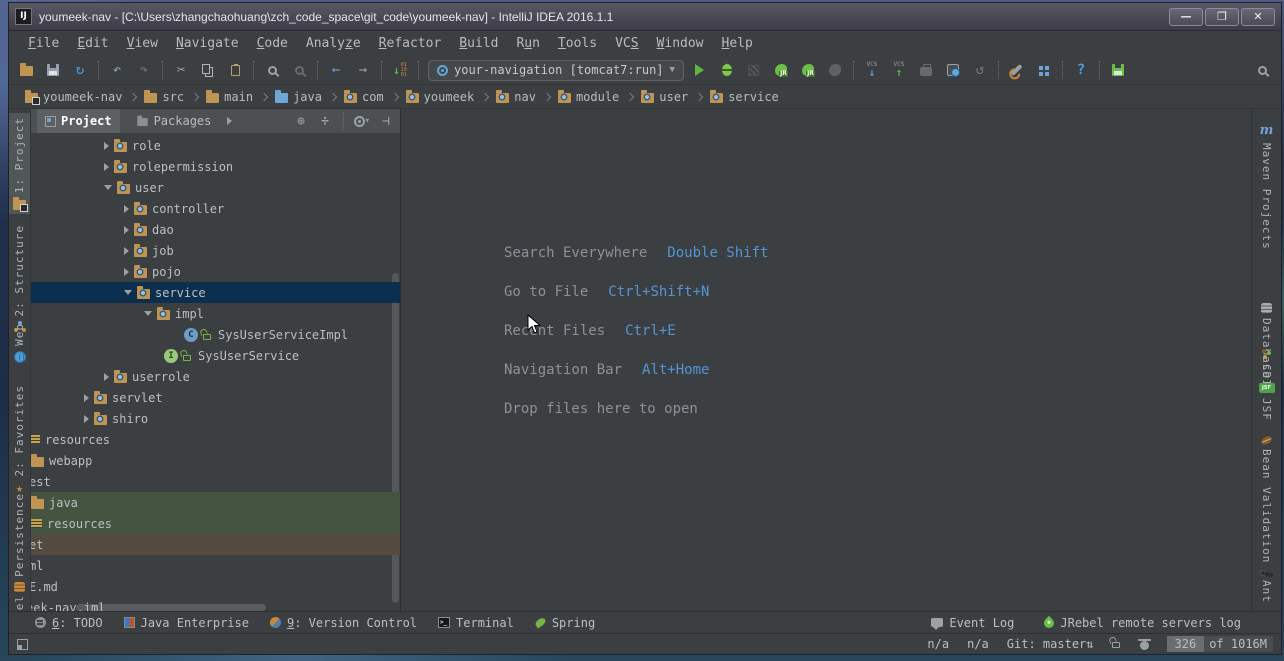 This screenshot has width=1284, height=661. I want to click on tree-row-E.md: E.md, so click(215, 586).